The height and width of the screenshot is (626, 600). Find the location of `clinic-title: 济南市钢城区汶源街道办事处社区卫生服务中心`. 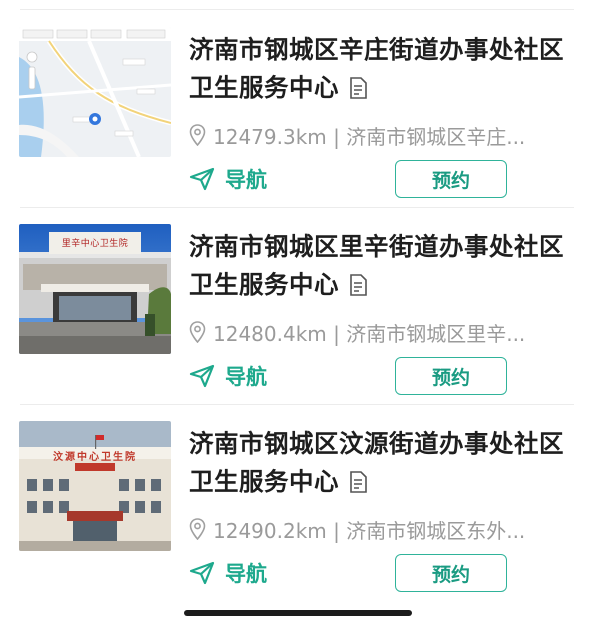

clinic-title: 济南市钢城区汶源街道办事处社区卫生服务中心 is located at coordinates (385, 463).